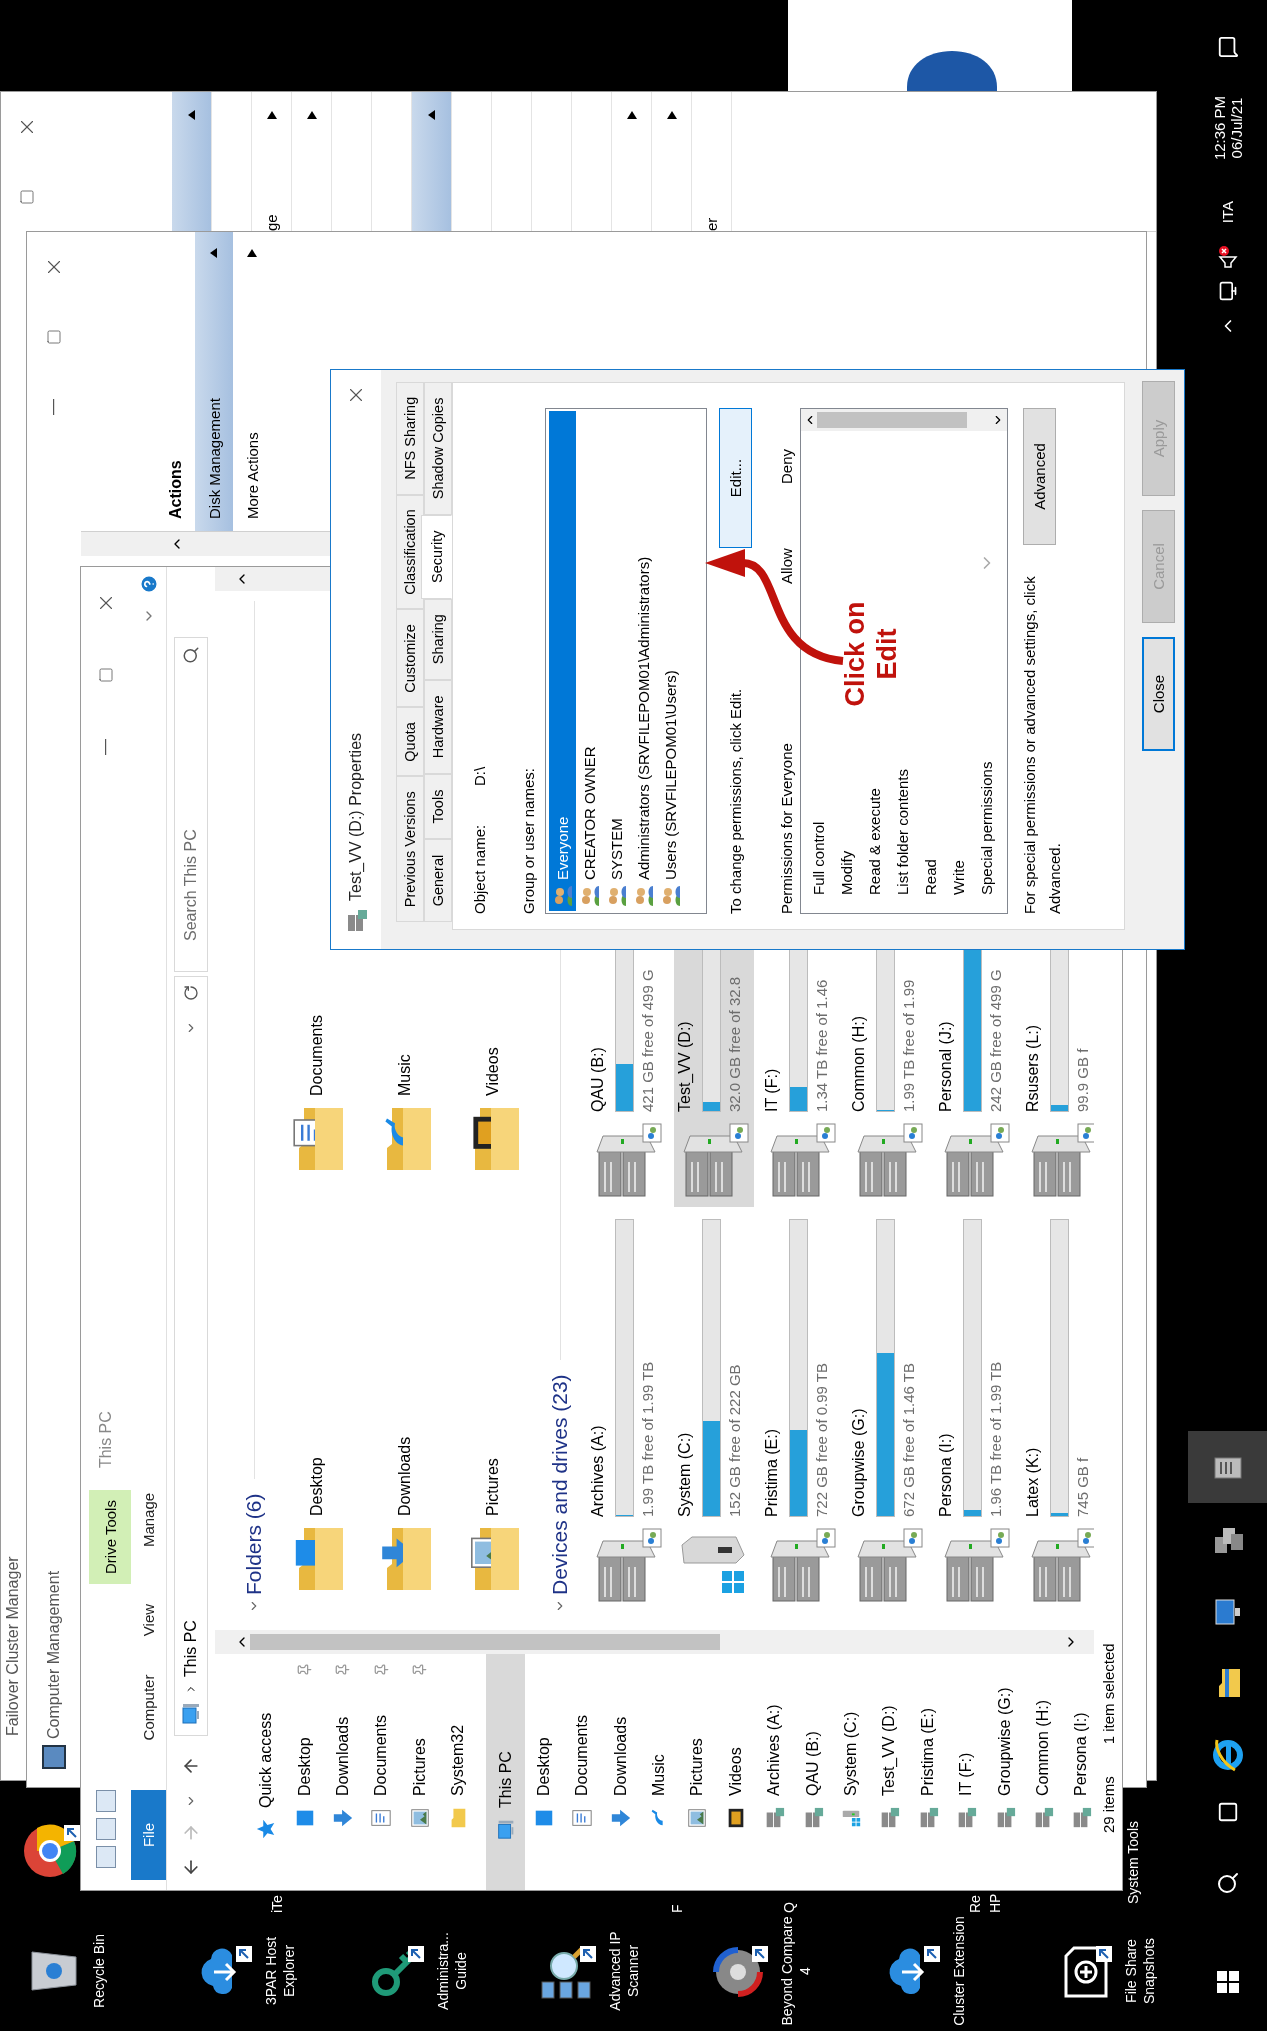 The width and height of the screenshot is (1267, 2031). Describe the element at coordinates (191, 993) in the screenshot. I see `refresh-icon` at that location.